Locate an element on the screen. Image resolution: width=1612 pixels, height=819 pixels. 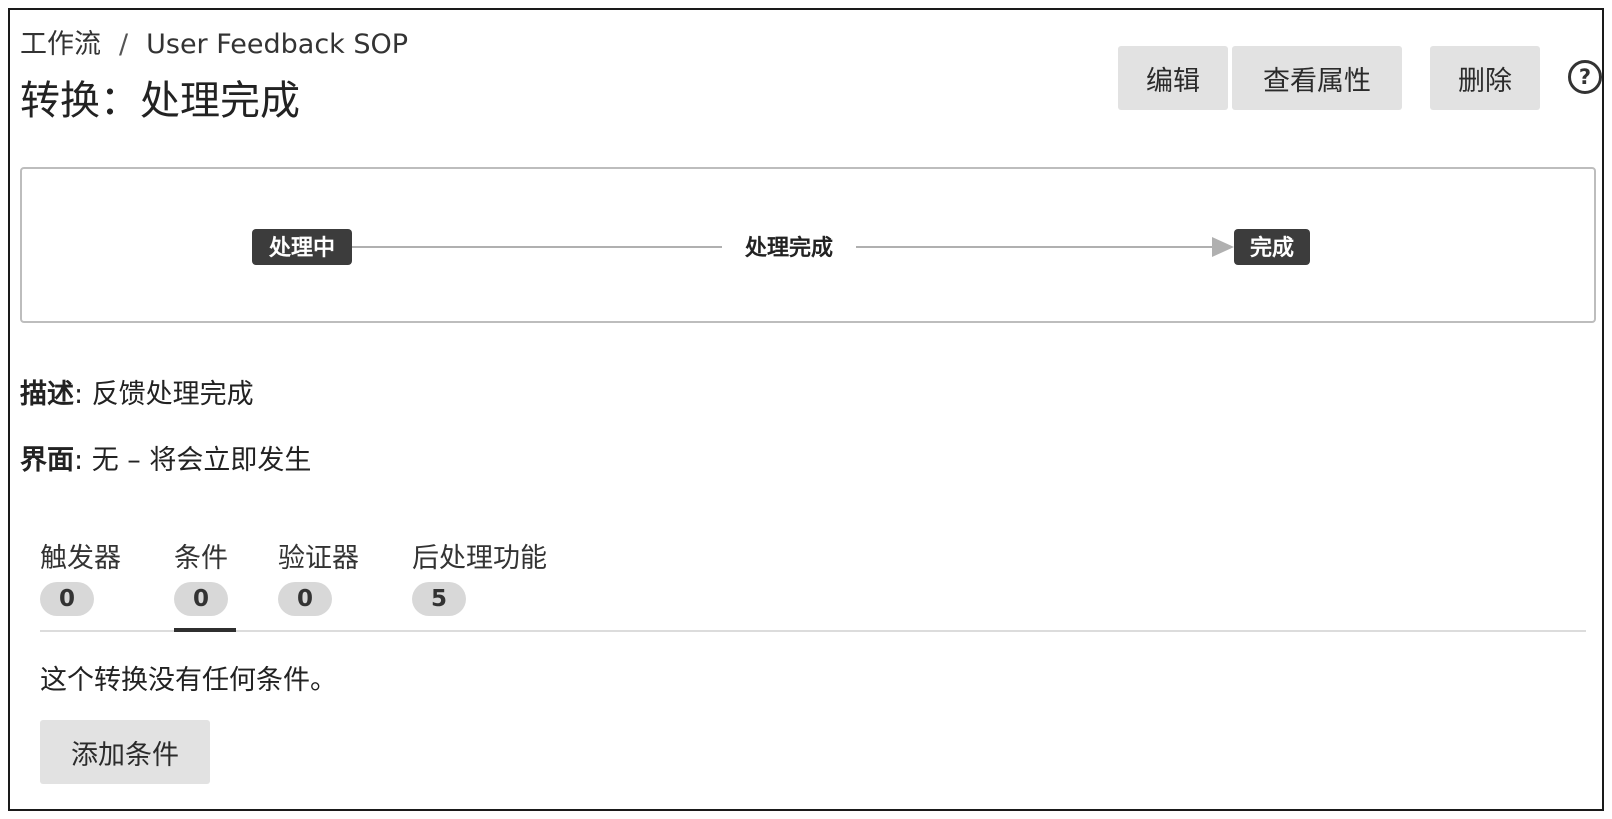
empty-conditions-message: 这个转换没有任何条件。 is located at coordinates (188, 680).